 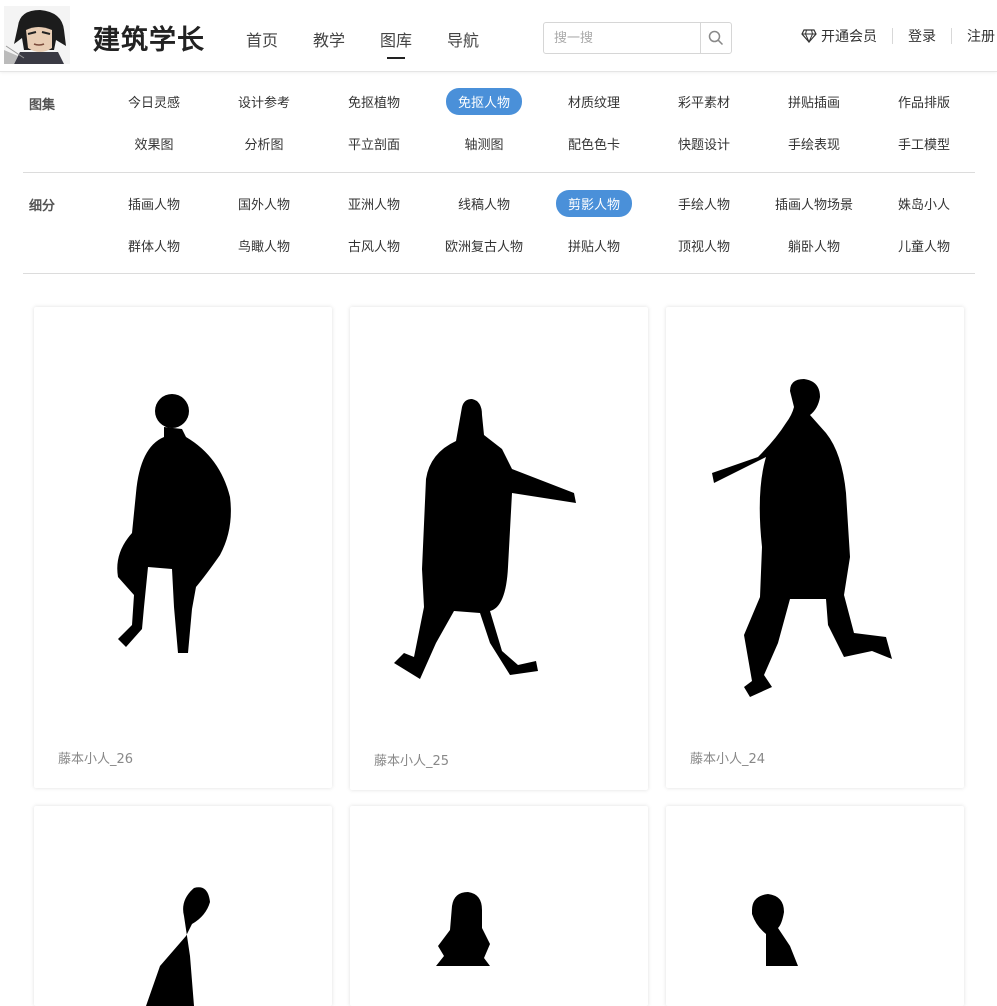 I want to click on gallery-tag-label: 效果图, so click(x=154, y=145).